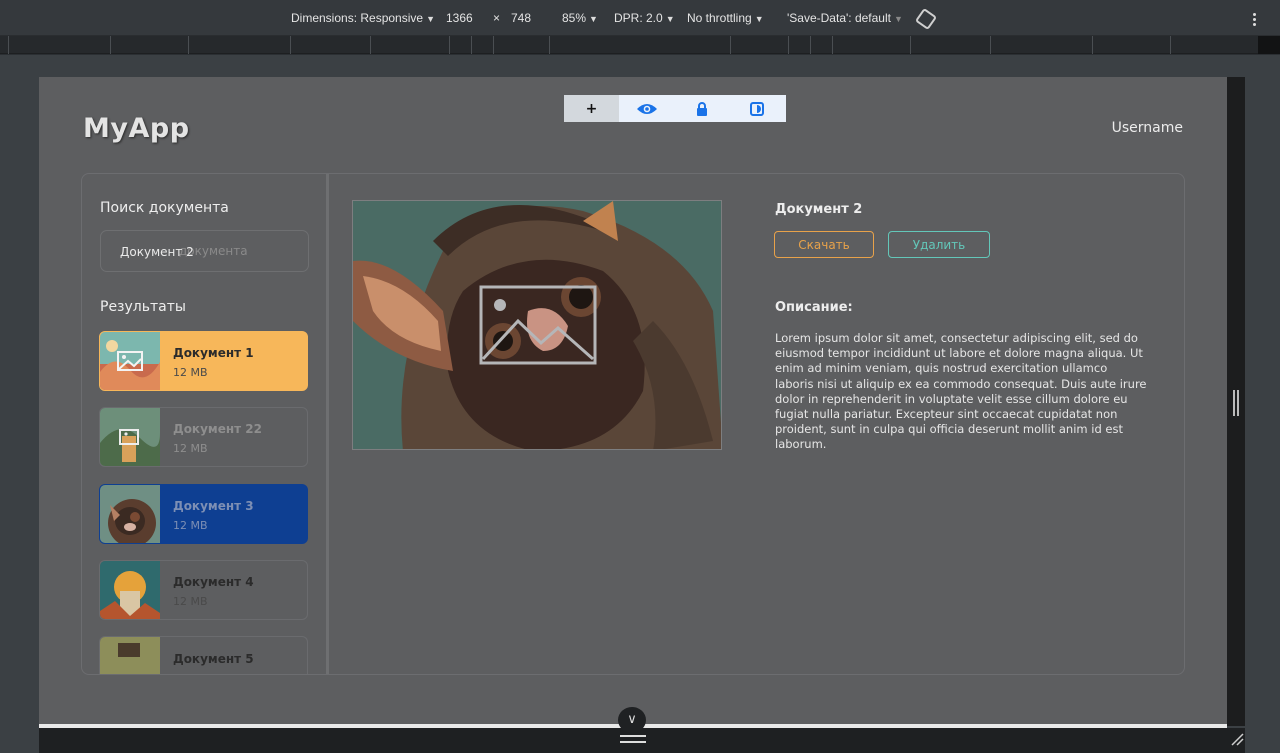 The width and height of the screenshot is (1280, 753). Describe the element at coordinates (521, 19) in the screenshot. I see `height-input: 748` at that location.